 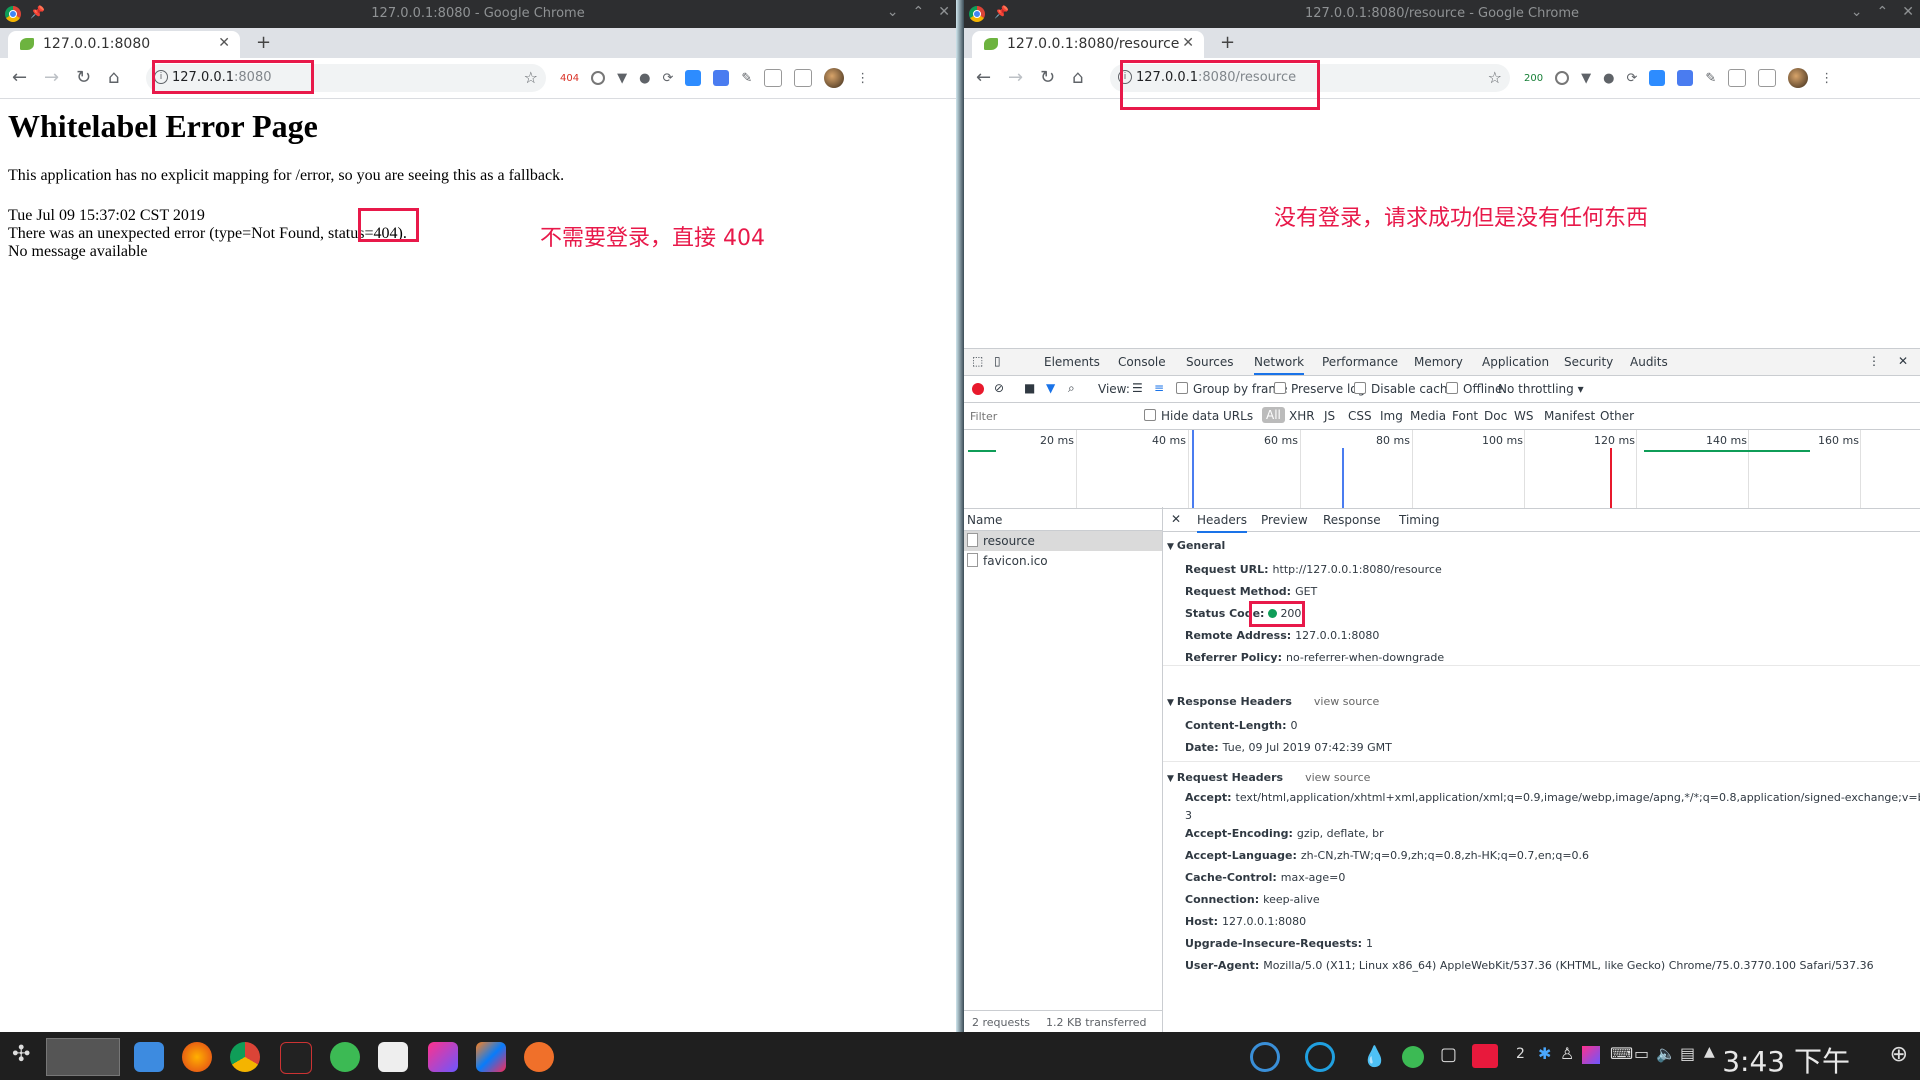 I want to click on waterfall-icon: ≡, so click(x=1159, y=388).